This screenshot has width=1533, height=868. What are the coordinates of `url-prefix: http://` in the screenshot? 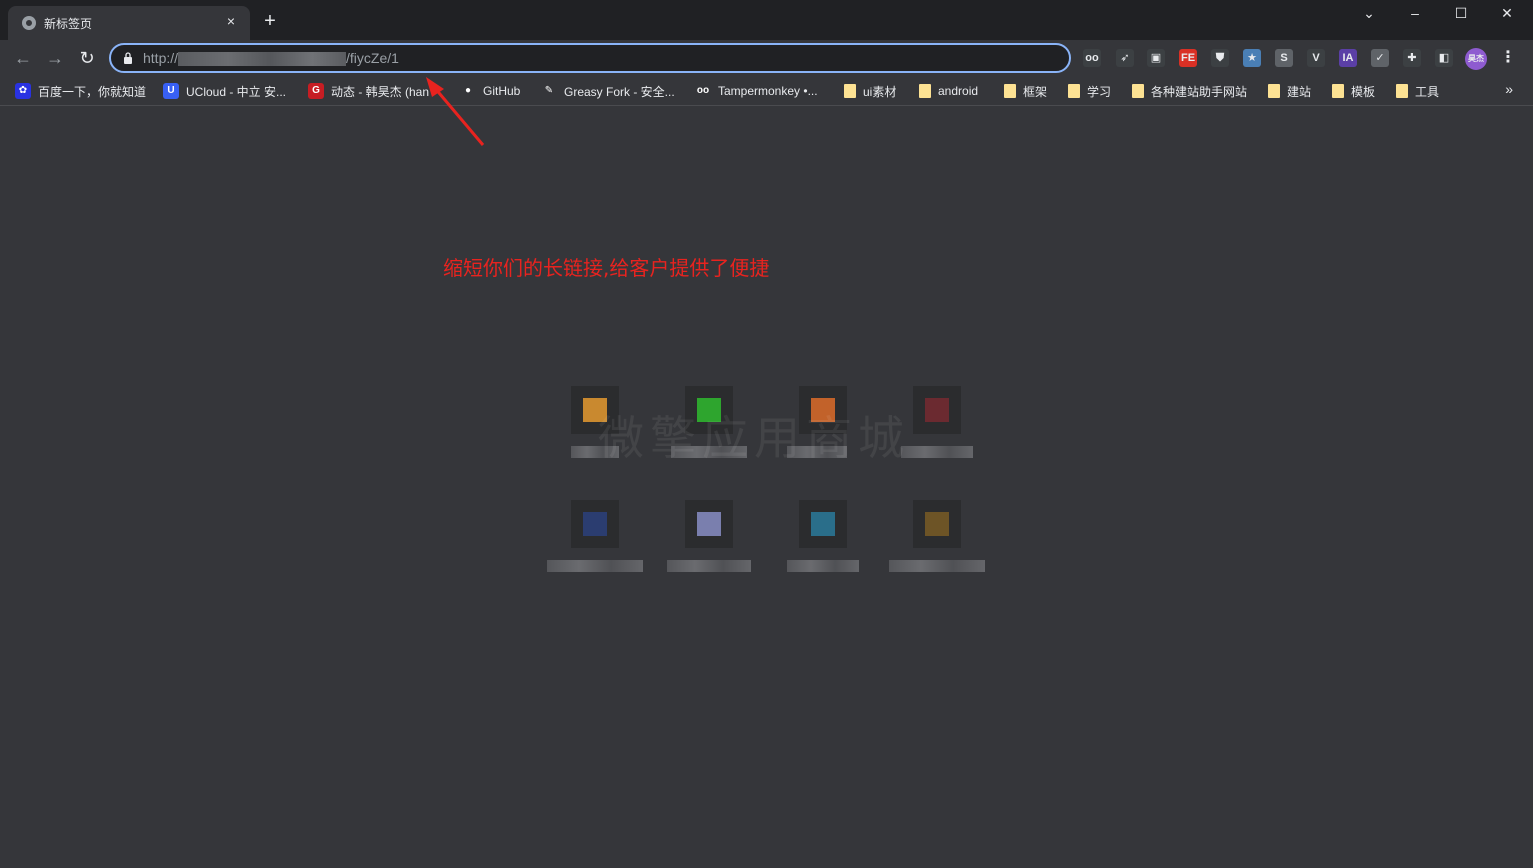 It's located at (161, 58).